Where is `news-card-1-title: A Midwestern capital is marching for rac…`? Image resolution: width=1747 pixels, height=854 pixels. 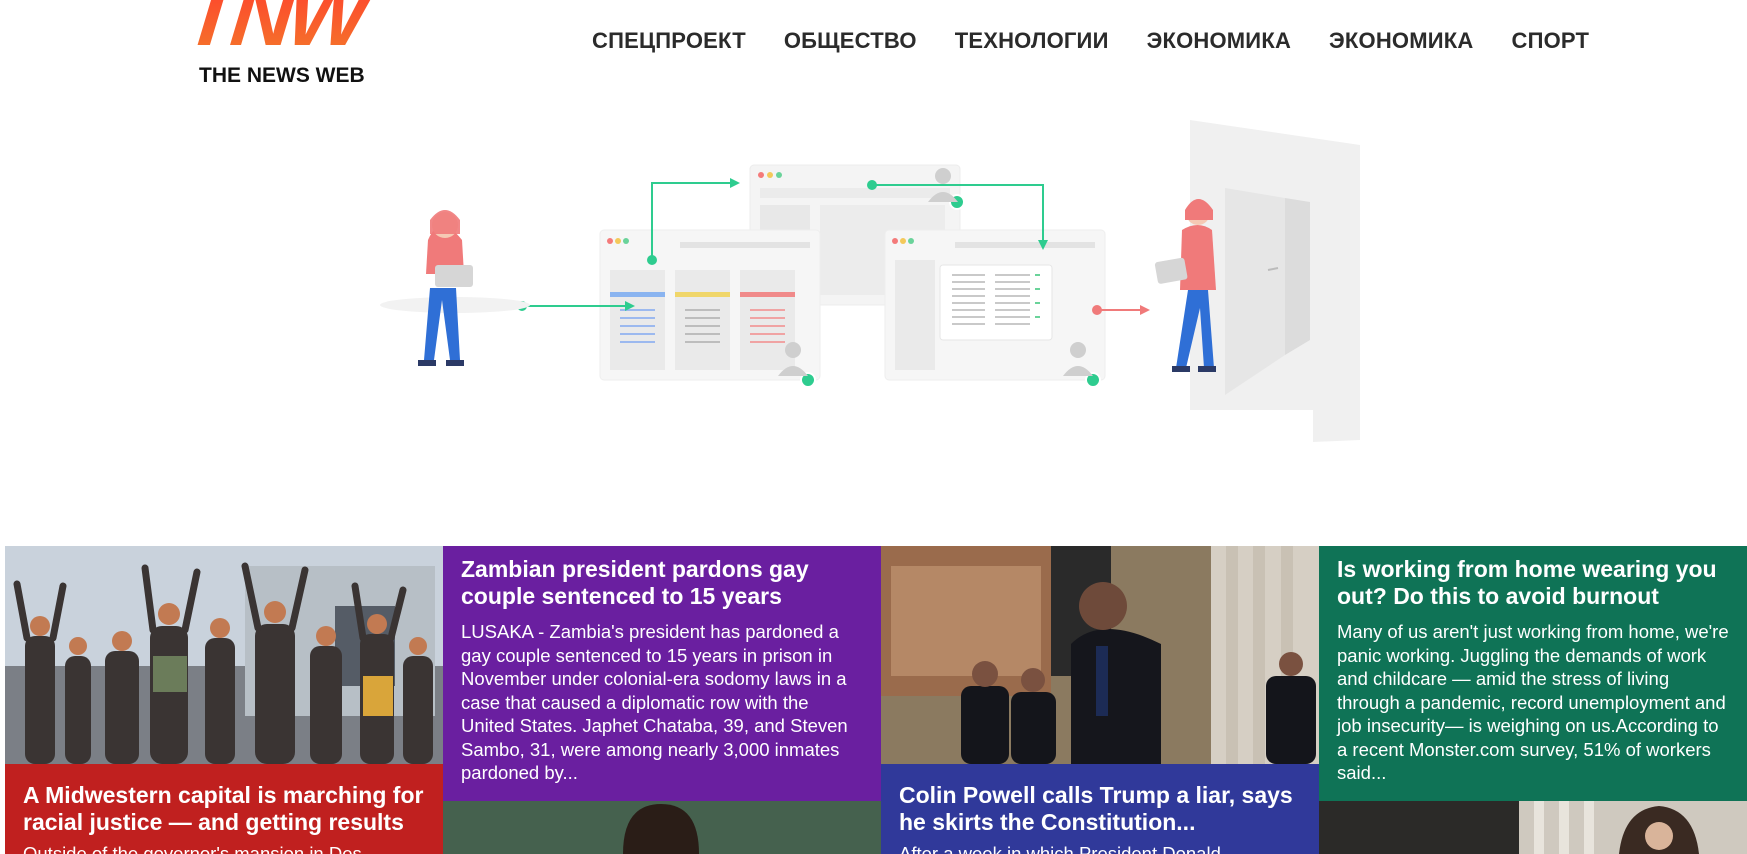
news-card-1-title: A Midwestern capital is marching for rac… is located at coordinates (224, 809).